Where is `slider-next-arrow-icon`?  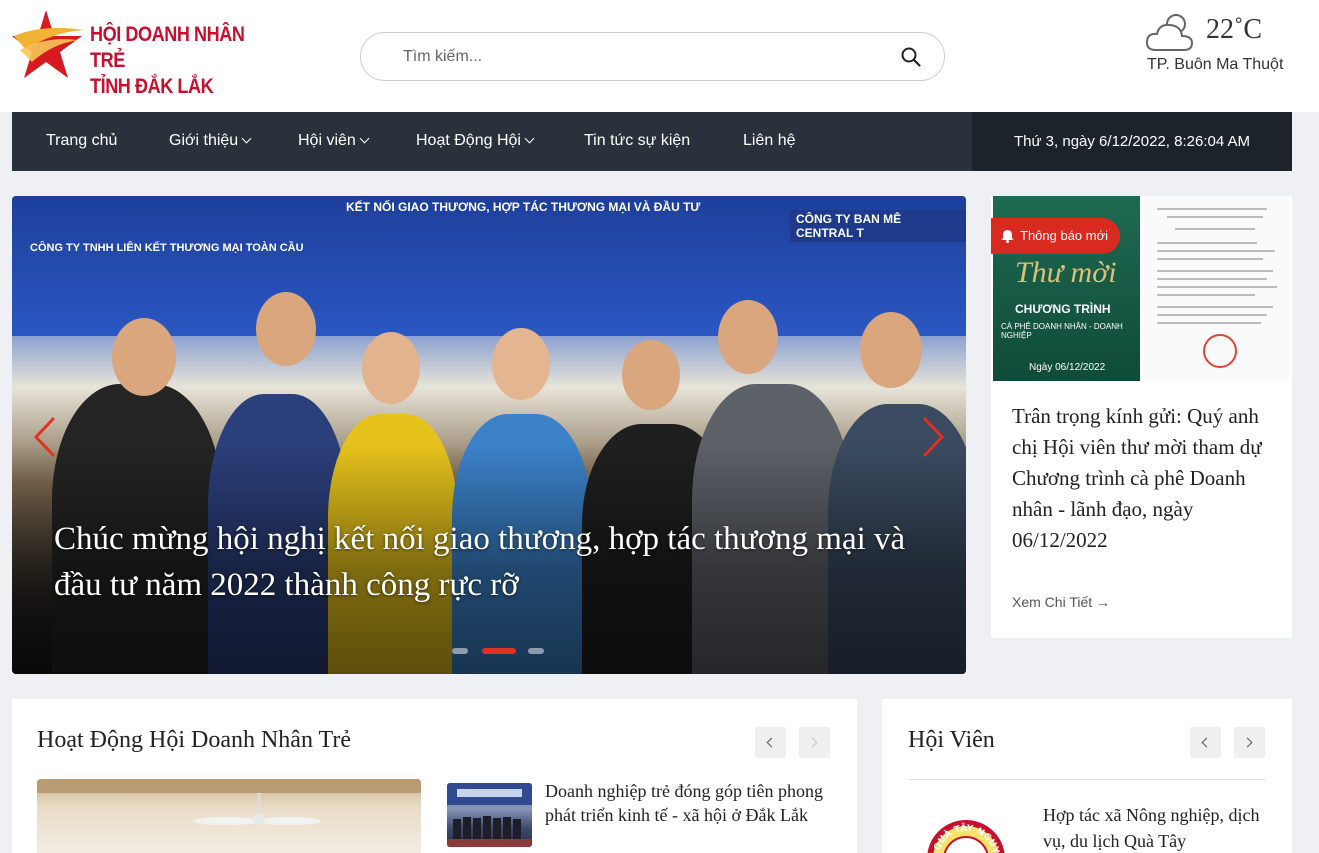 slider-next-arrow-icon is located at coordinates (933, 437).